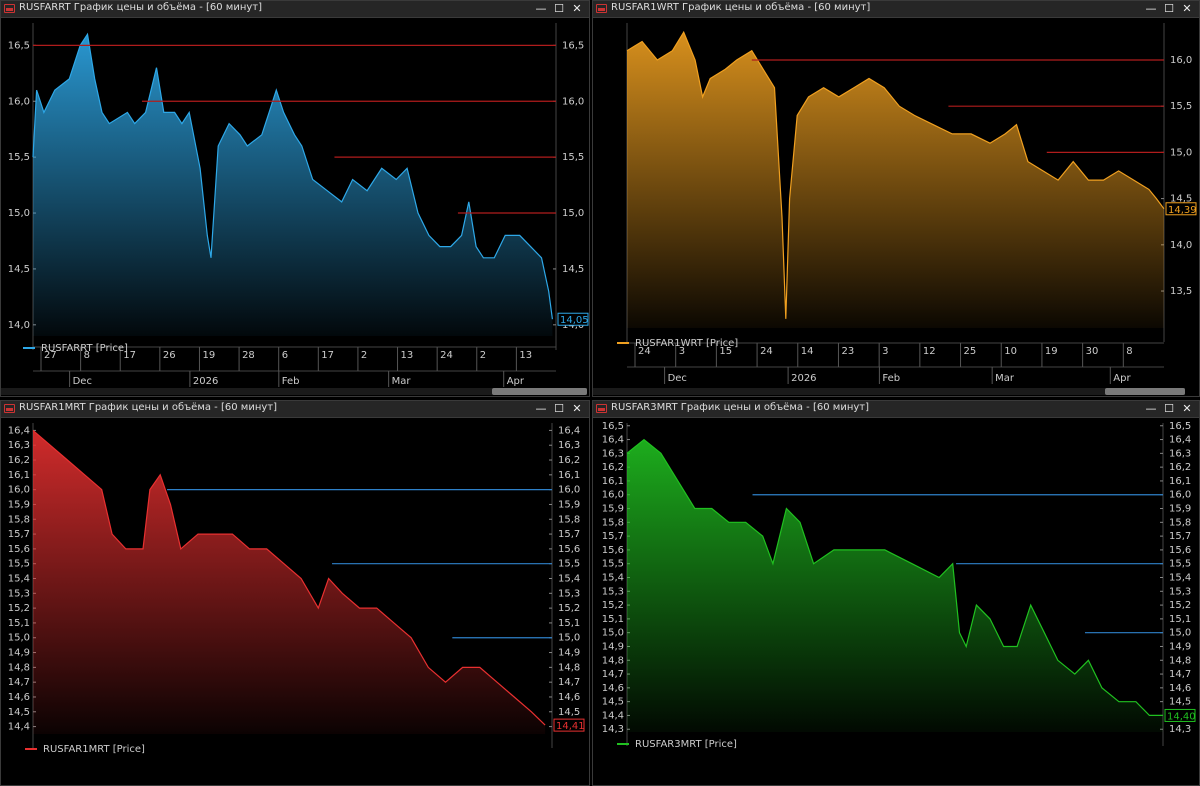 The image size is (1200, 786). What do you see at coordinates (570, 726) in the screenshot?
I see `last-price-label: 14,41` at bounding box center [570, 726].